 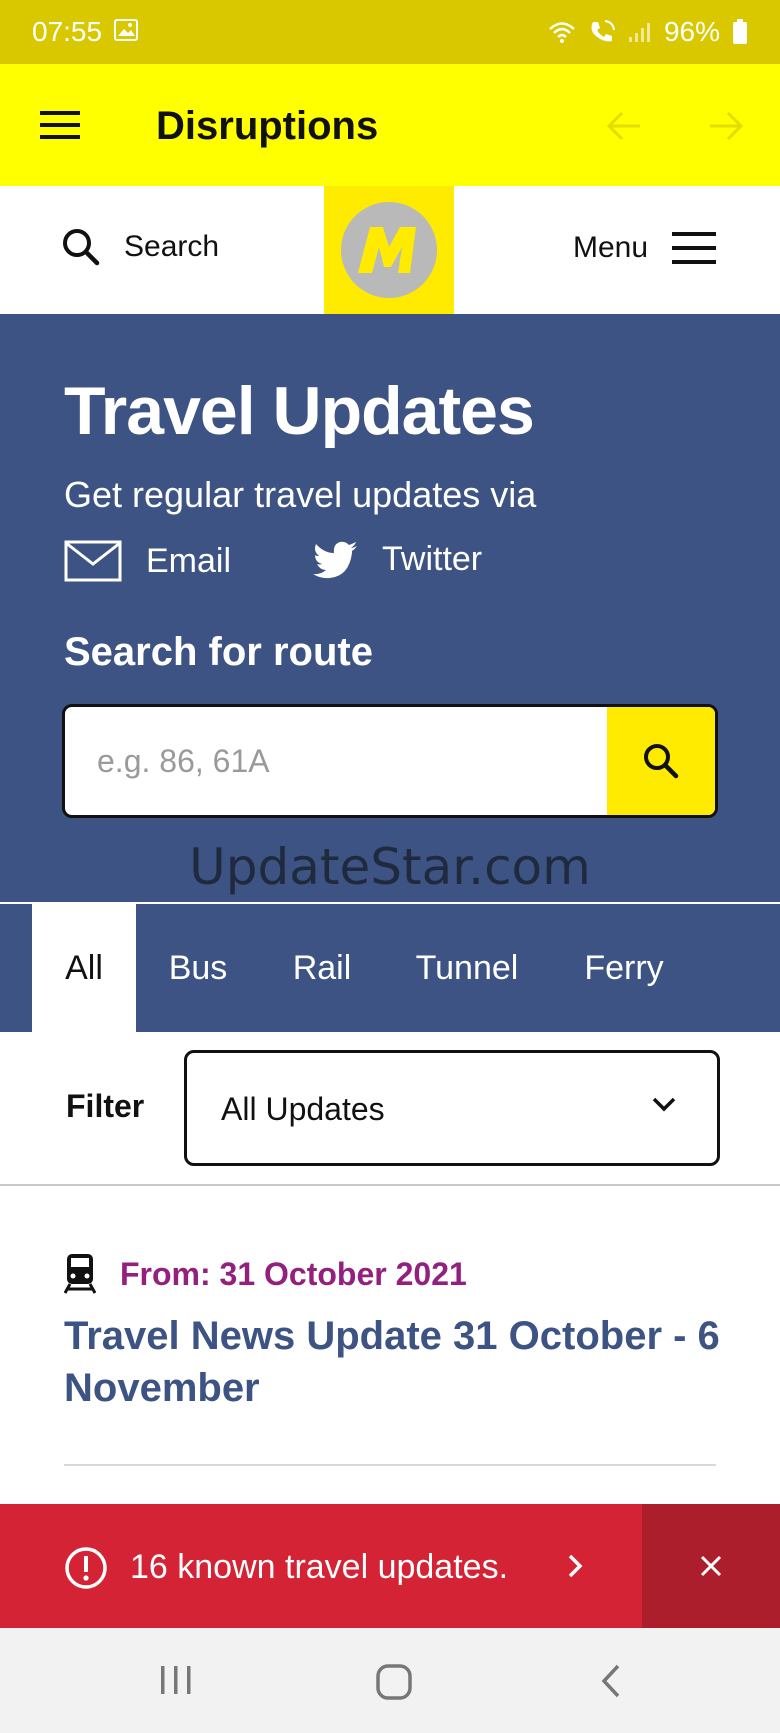 What do you see at coordinates (691, 31) in the screenshot?
I see `battery-percent: 96%` at bounding box center [691, 31].